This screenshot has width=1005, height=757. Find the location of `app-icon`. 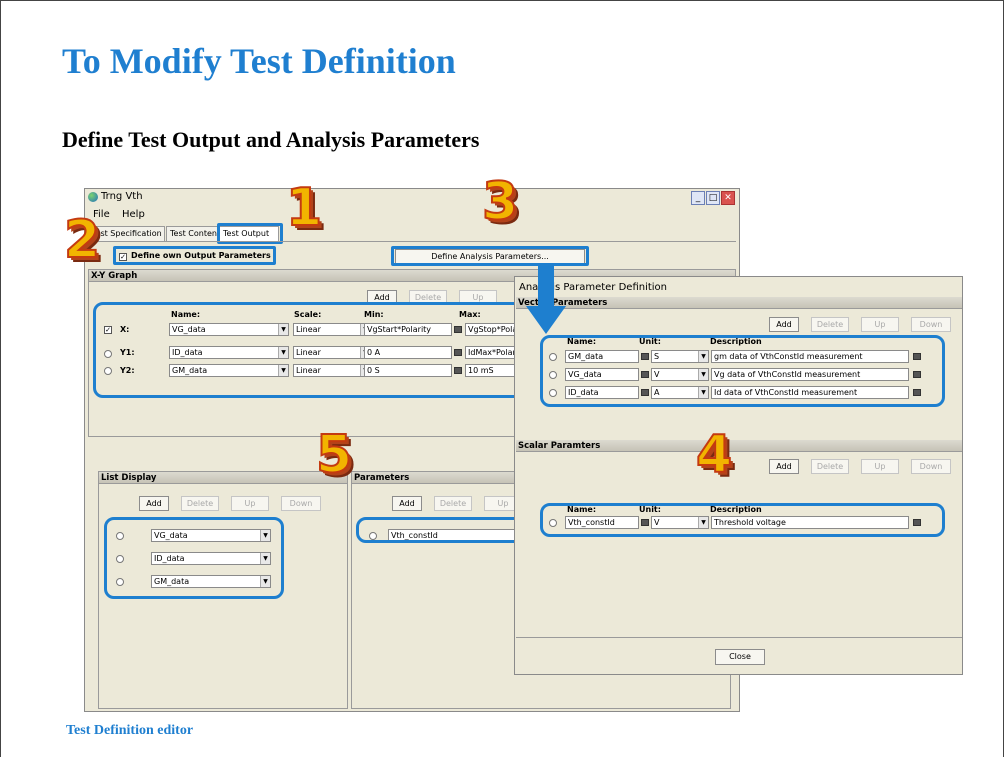

app-icon is located at coordinates (93, 197).